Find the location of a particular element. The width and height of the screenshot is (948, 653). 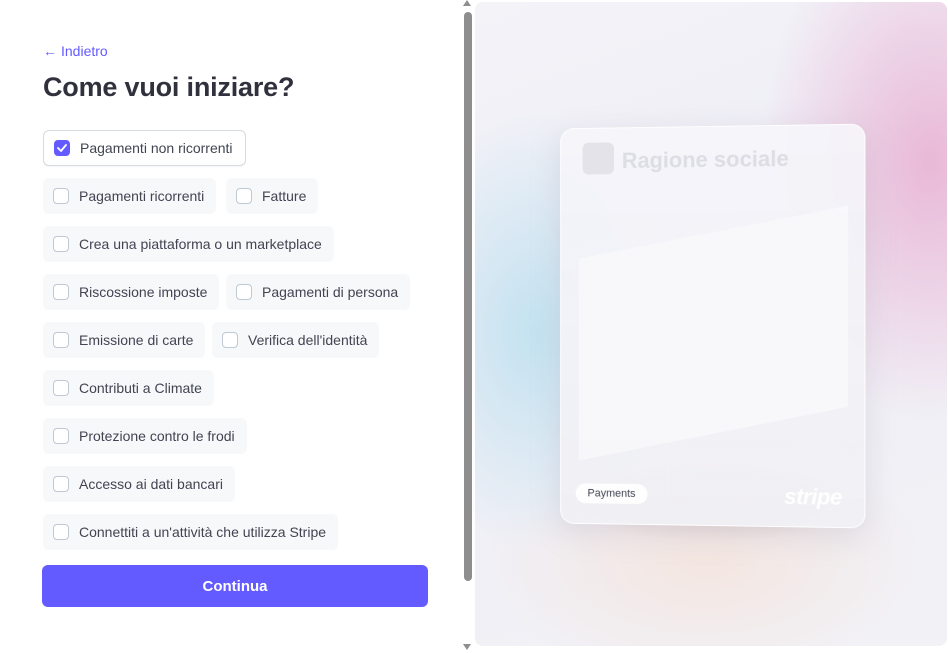

option-card-issuing: Emissione di carte is located at coordinates (124, 340).